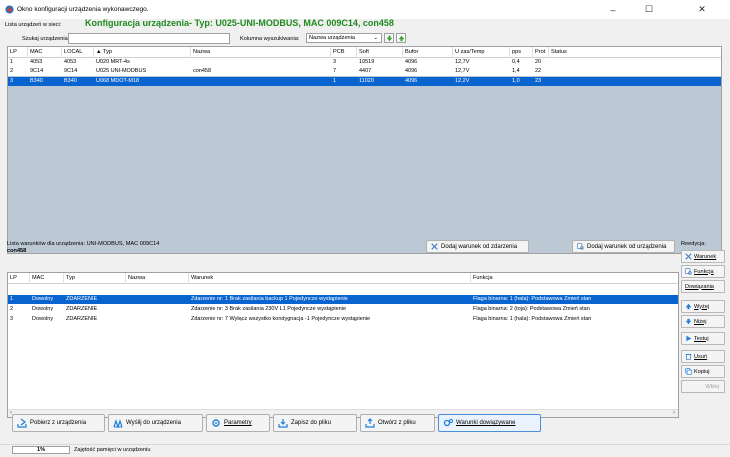 This screenshot has height=457, width=730. I want to click on delete-button: Usuń, so click(703, 356).